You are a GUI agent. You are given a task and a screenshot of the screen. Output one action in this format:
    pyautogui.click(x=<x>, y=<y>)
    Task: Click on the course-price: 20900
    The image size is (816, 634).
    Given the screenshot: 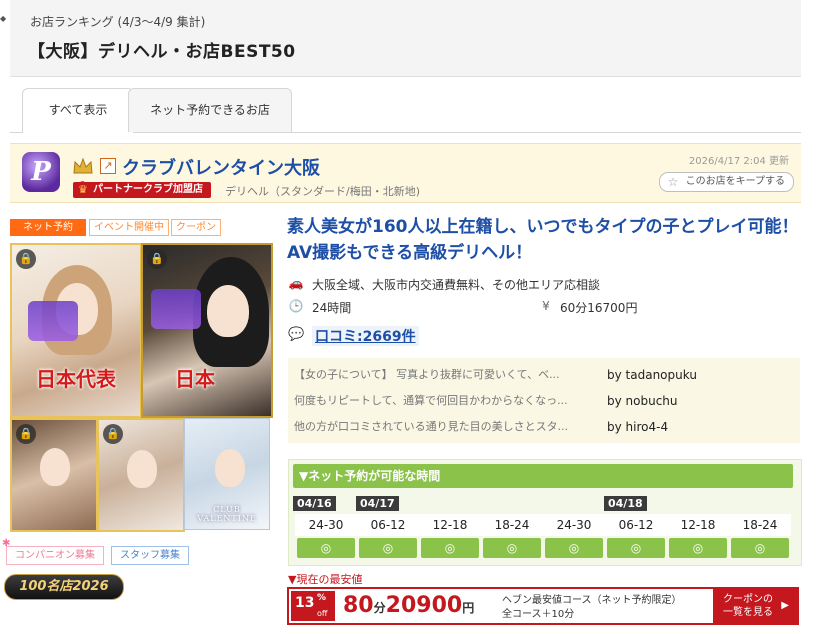 What is the action you would take?
    pyautogui.click(x=424, y=605)
    